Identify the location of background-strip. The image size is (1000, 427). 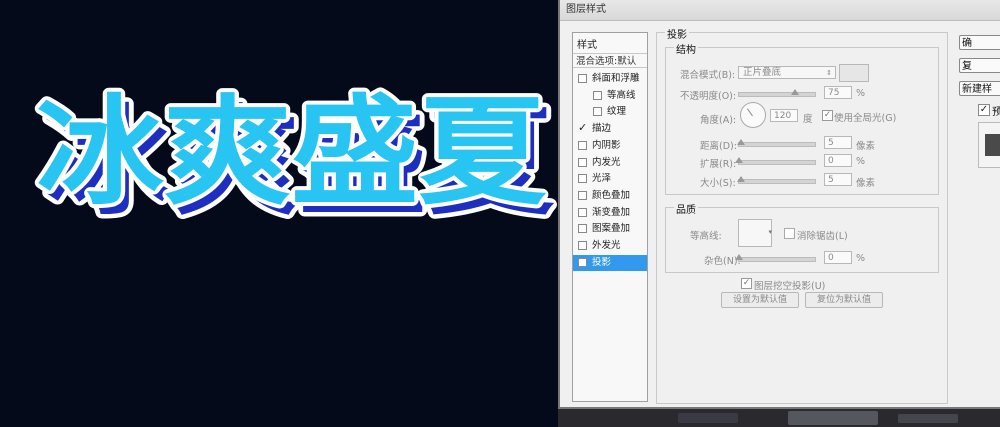
(779, 418).